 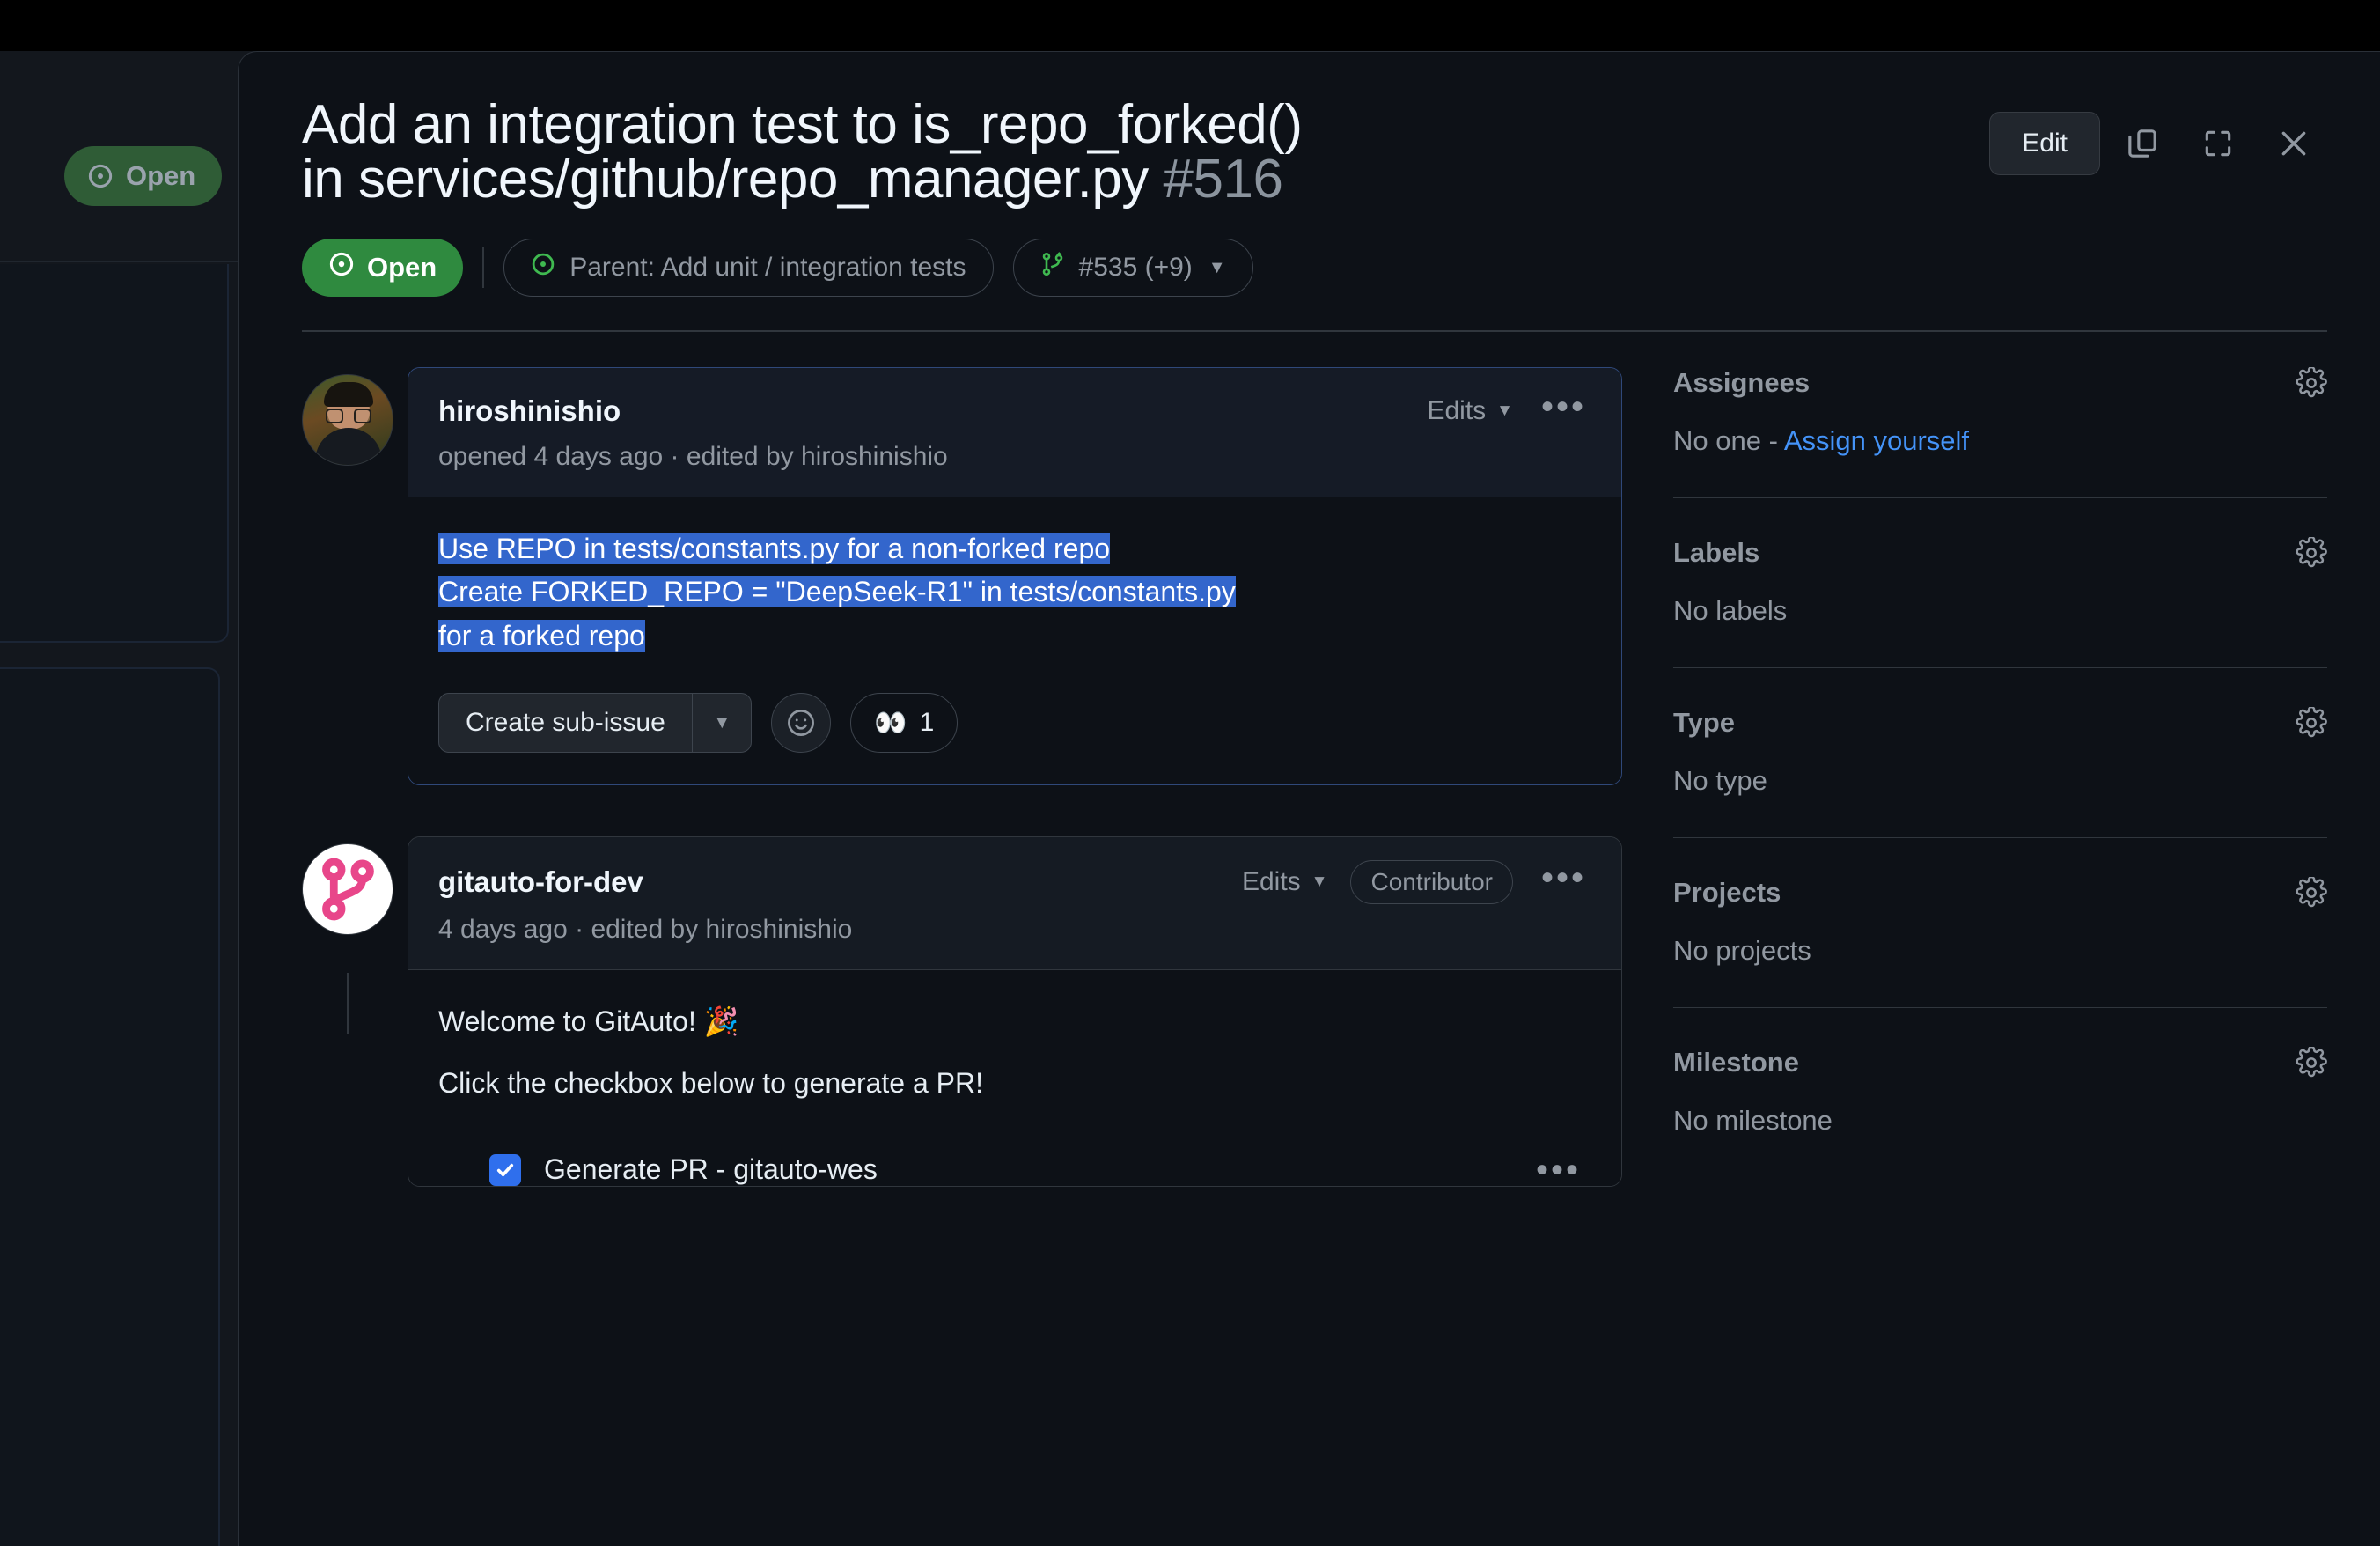 What do you see at coordinates (114, 453) in the screenshot?
I see `background-card-top` at bounding box center [114, 453].